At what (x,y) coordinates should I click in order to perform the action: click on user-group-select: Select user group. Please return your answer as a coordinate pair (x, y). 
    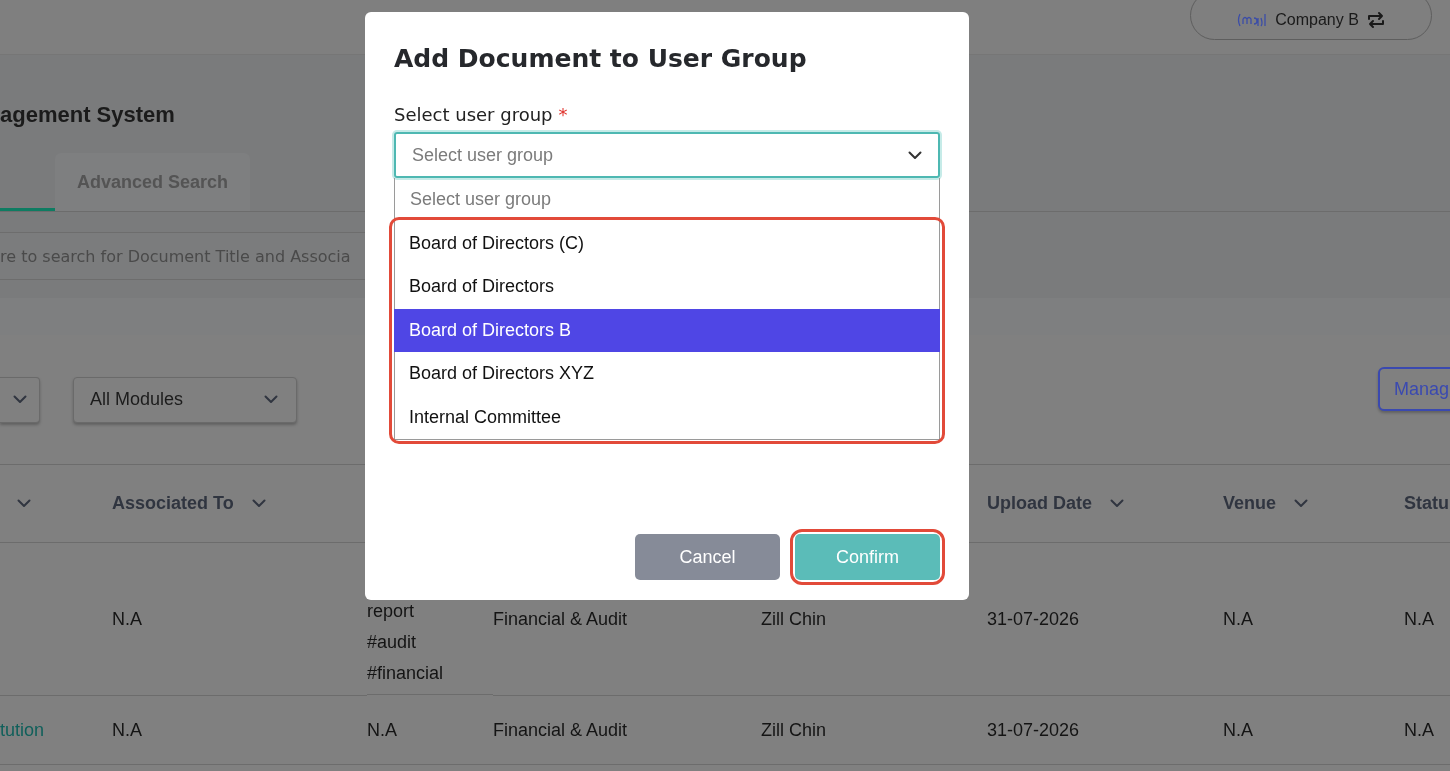
    Looking at the image, I should click on (667, 155).